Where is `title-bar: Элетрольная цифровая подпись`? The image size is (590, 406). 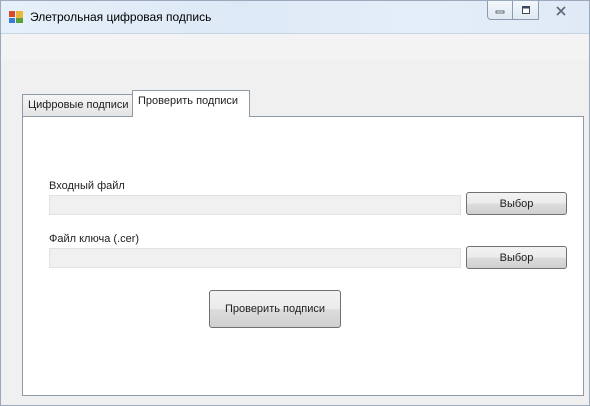
title-bar: Элетрольная цифровая подпись is located at coordinates (295, 17).